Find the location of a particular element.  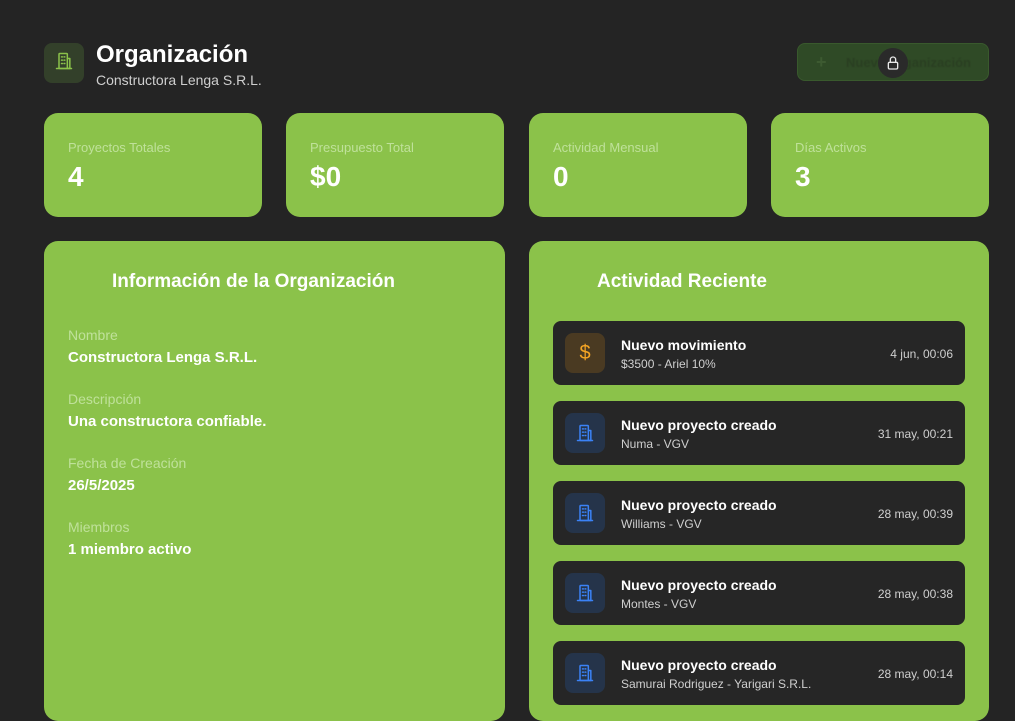

stat-card-budget: Presupuesto Total $0 is located at coordinates (395, 165).